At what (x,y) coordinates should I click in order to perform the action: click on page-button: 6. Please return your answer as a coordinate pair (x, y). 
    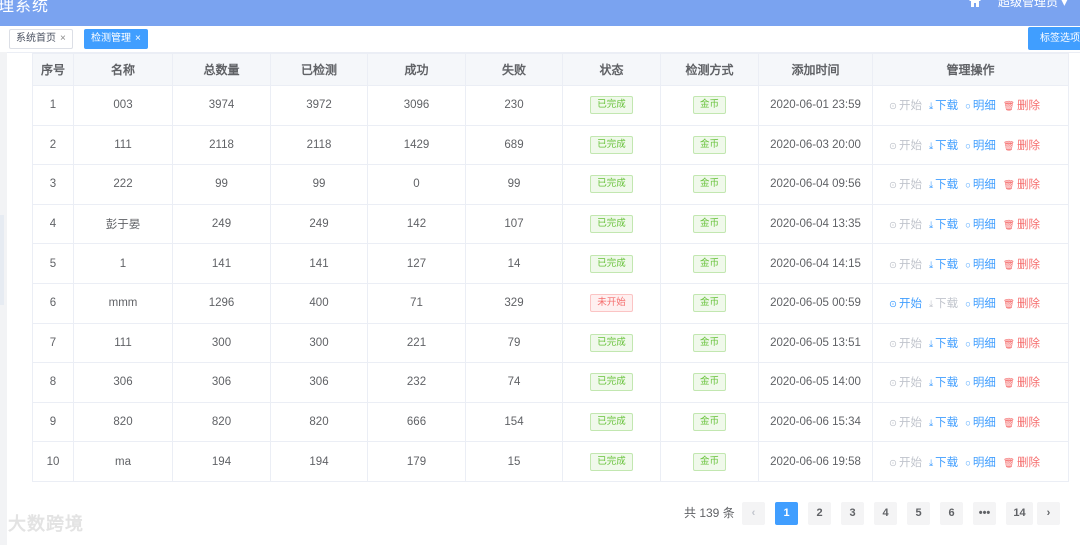
    Looking at the image, I should click on (951, 513).